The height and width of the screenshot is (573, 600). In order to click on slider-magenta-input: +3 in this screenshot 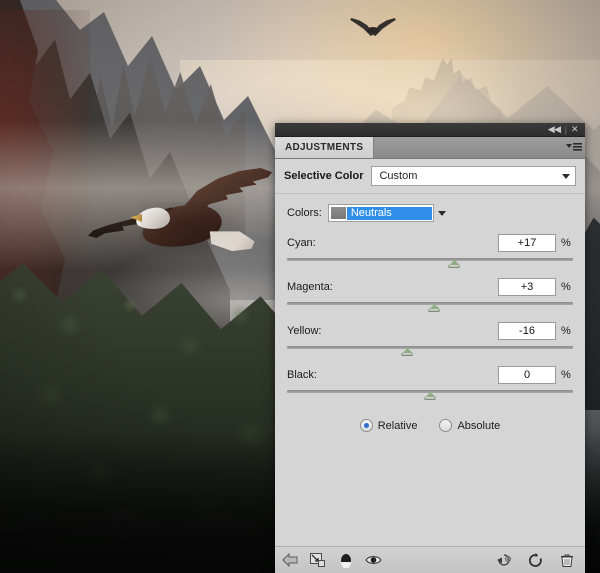, I will do `click(527, 287)`.